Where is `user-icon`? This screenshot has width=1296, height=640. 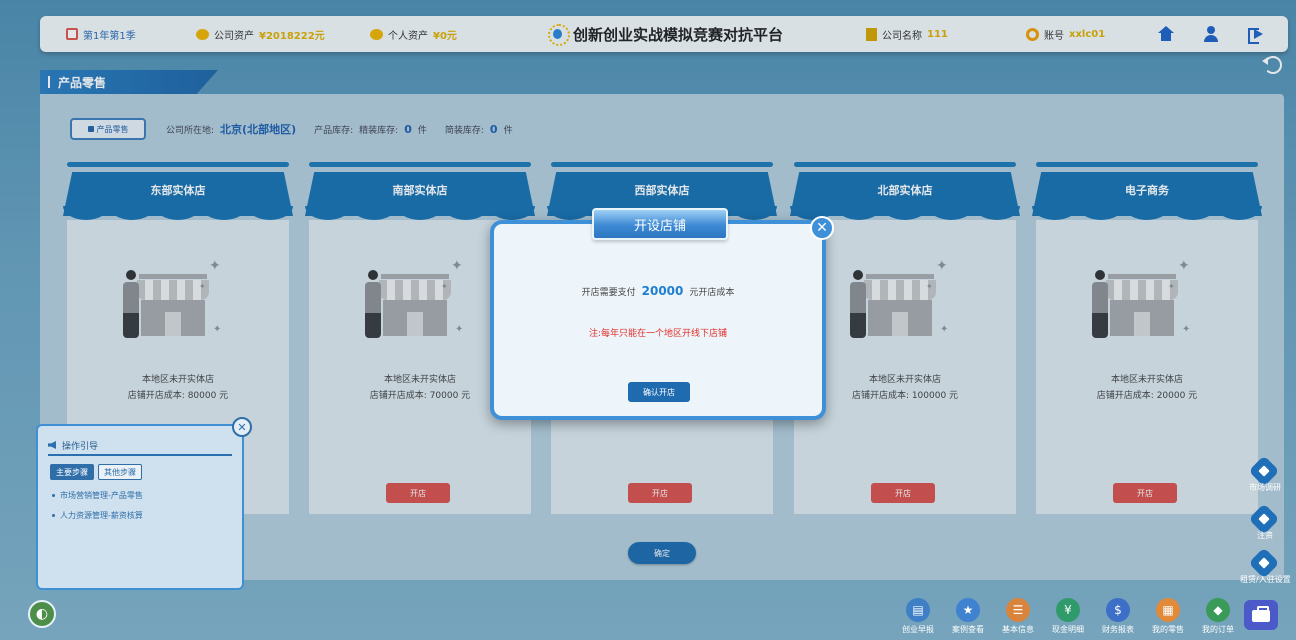 user-icon is located at coordinates (1211, 34).